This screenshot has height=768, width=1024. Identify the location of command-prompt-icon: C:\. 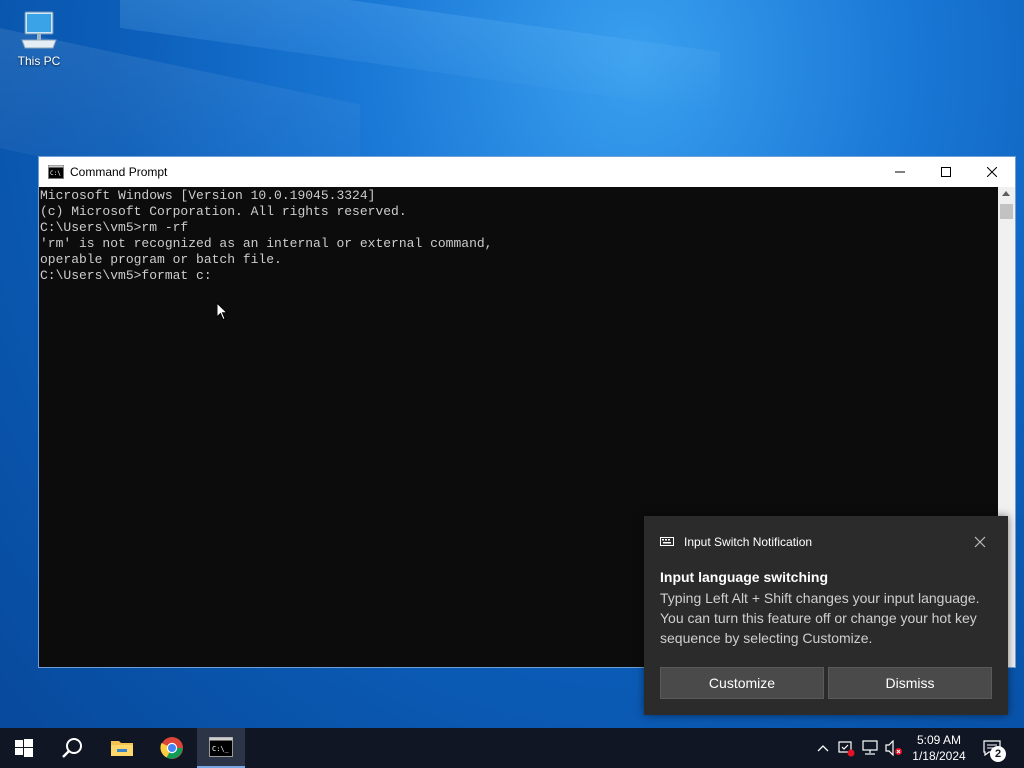
(56, 172).